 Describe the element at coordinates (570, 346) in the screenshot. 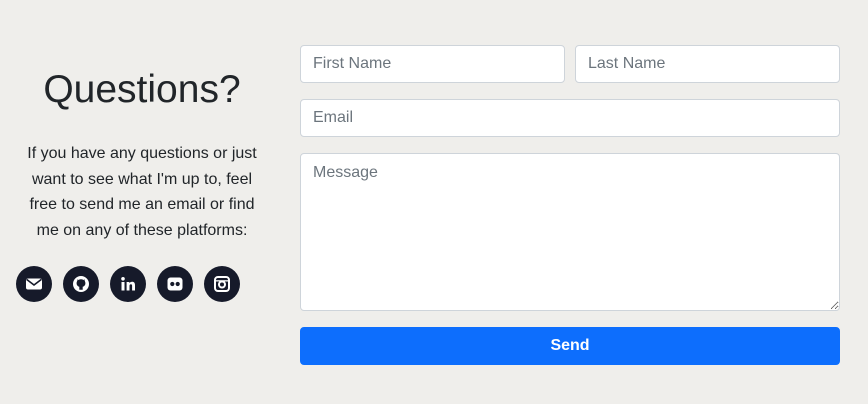

I see `send-button: Send` at that location.